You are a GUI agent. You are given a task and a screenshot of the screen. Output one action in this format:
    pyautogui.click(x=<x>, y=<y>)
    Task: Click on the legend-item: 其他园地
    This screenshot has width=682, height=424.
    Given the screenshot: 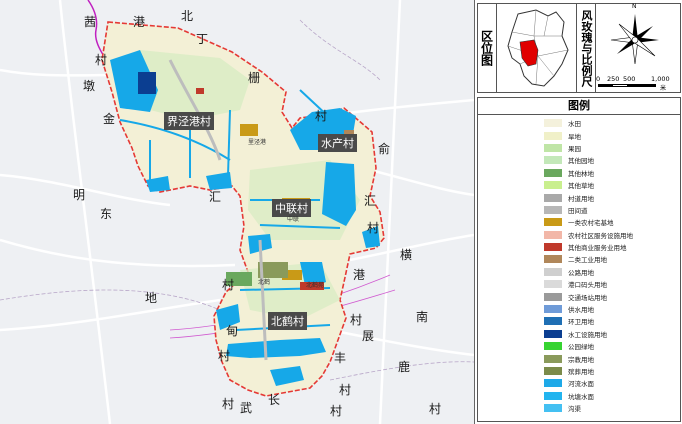 What is the action you would take?
    pyautogui.click(x=579, y=160)
    